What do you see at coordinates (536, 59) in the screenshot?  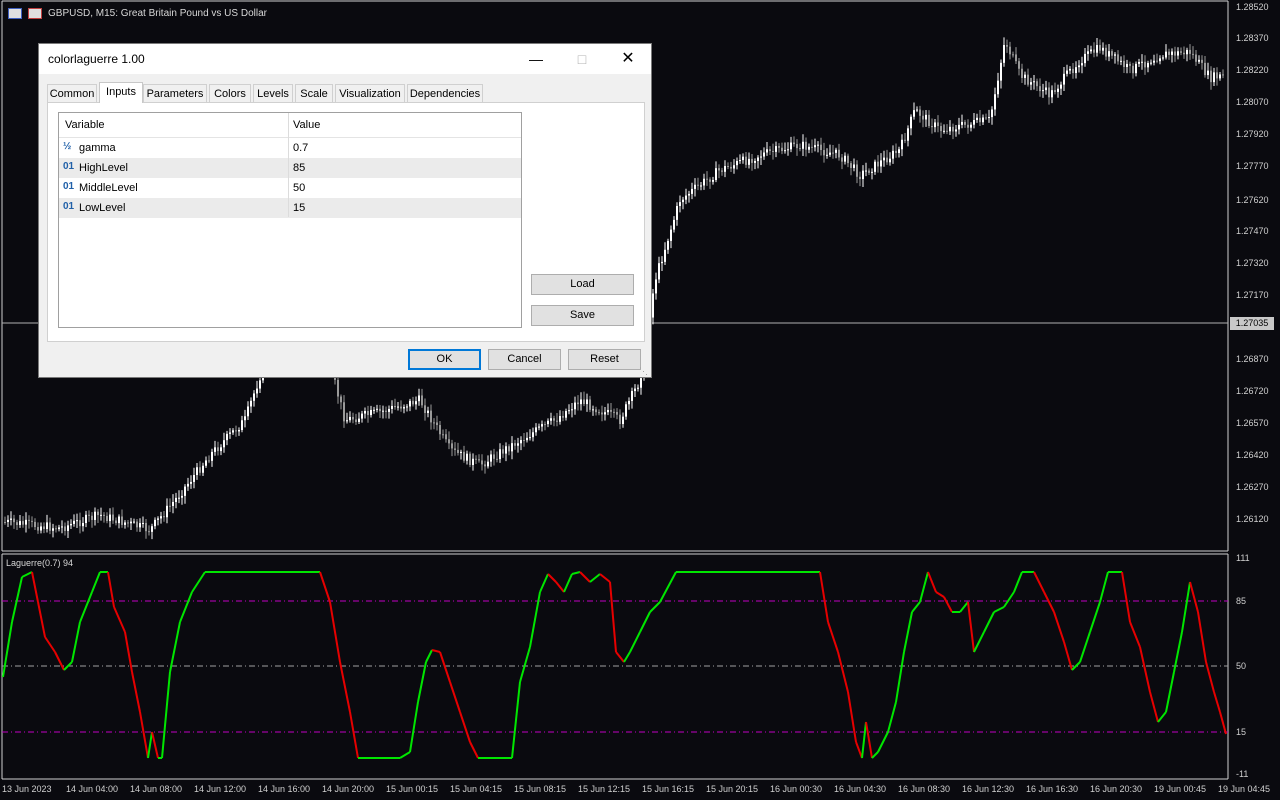 I see `minimize-icon: —` at bounding box center [536, 59].